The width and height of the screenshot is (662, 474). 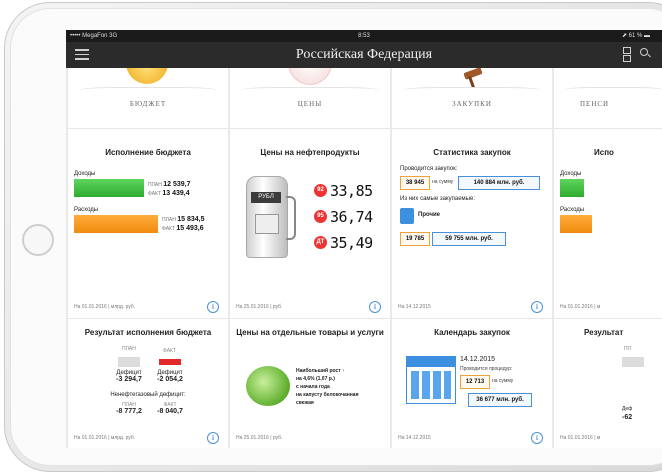 What do you see at coordinates (129, 362) in the screenshot?
I see `plan-deficit-bar` at bounding box center [129, 362].